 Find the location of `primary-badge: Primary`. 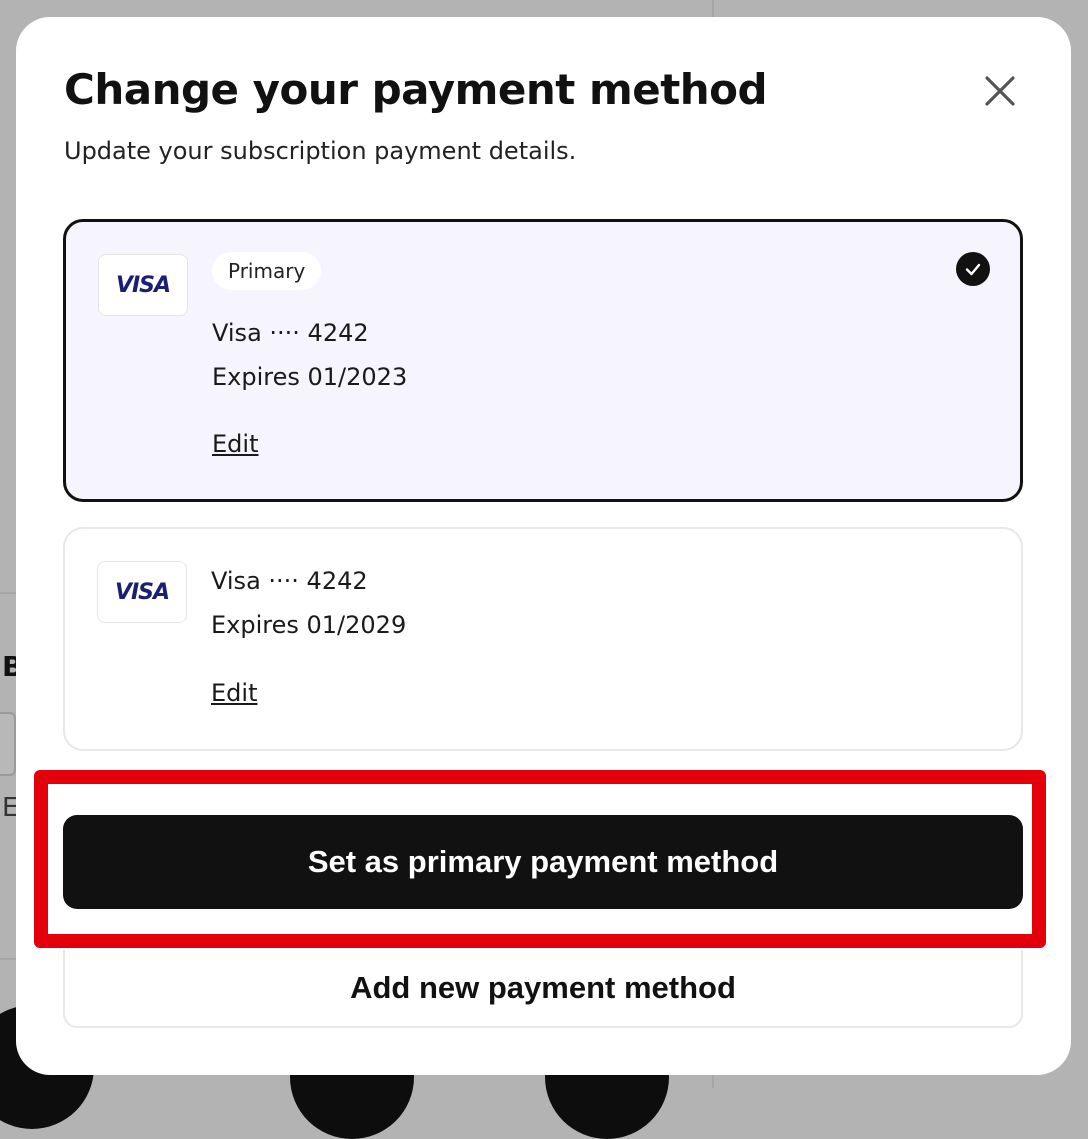

primary-badge: Primary is located at coordinates (267, 271).